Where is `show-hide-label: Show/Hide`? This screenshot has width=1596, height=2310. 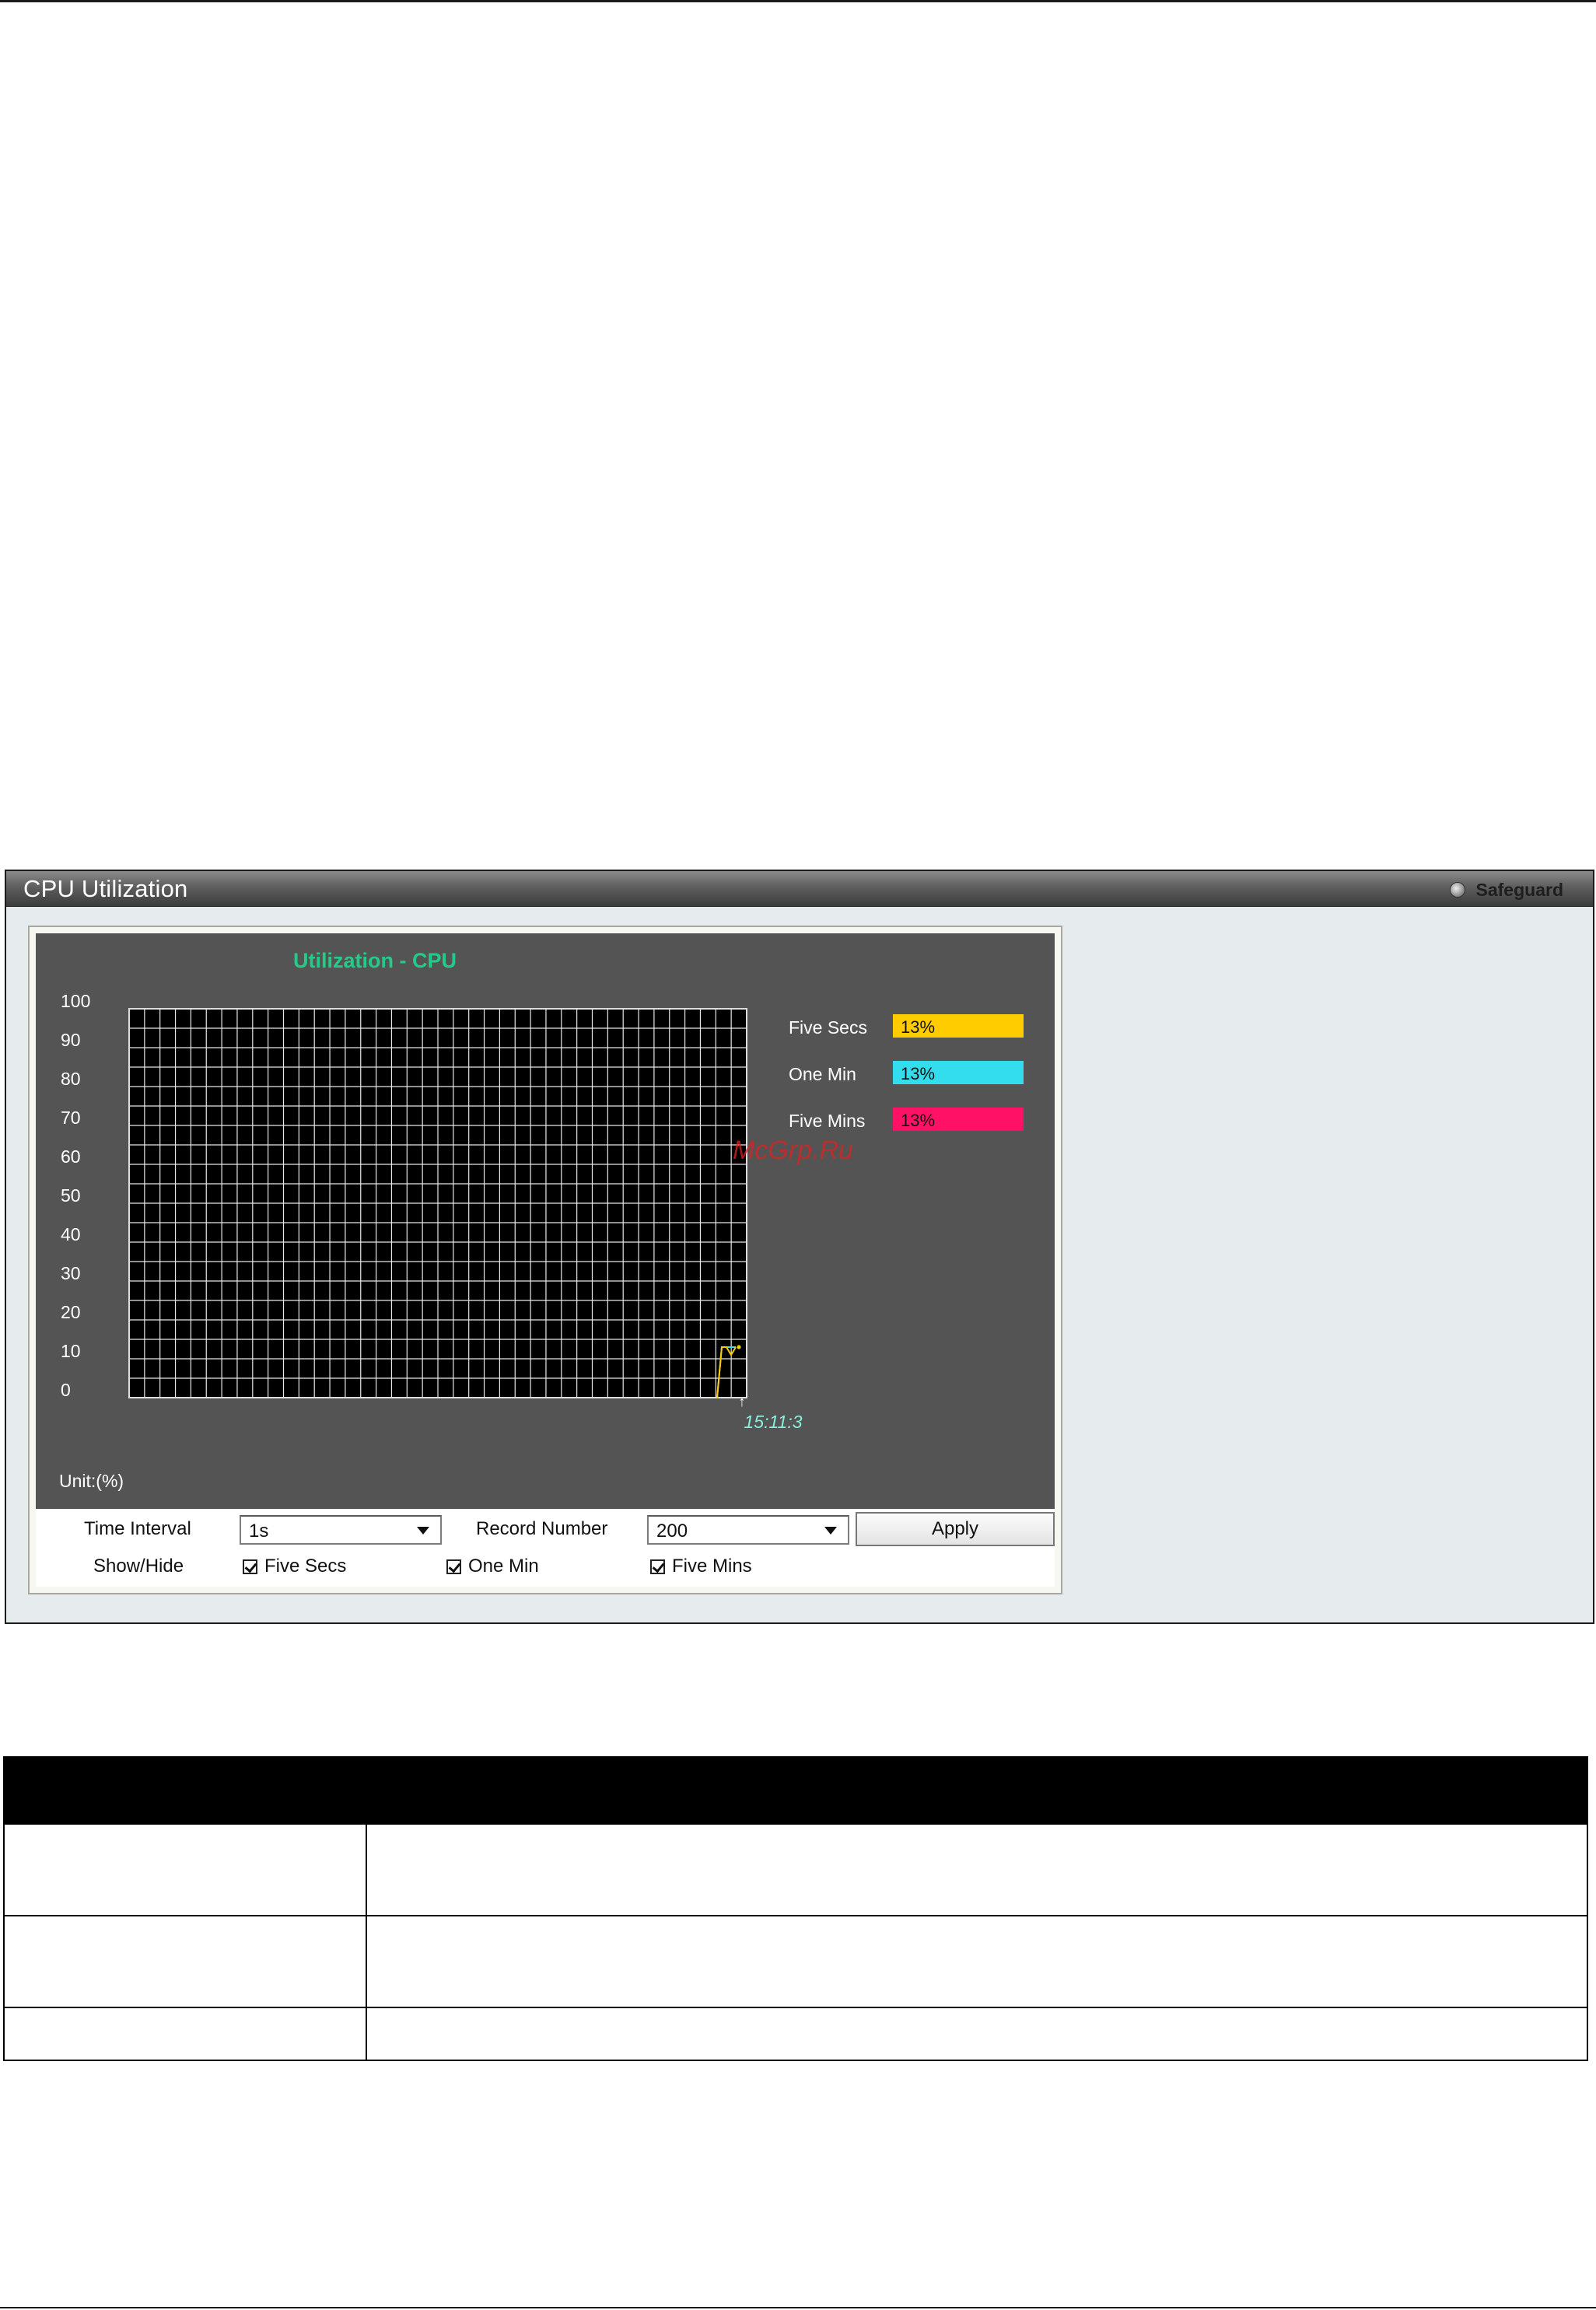
show-hide-label: Show/Hide is located at coordinates (138, 1566).